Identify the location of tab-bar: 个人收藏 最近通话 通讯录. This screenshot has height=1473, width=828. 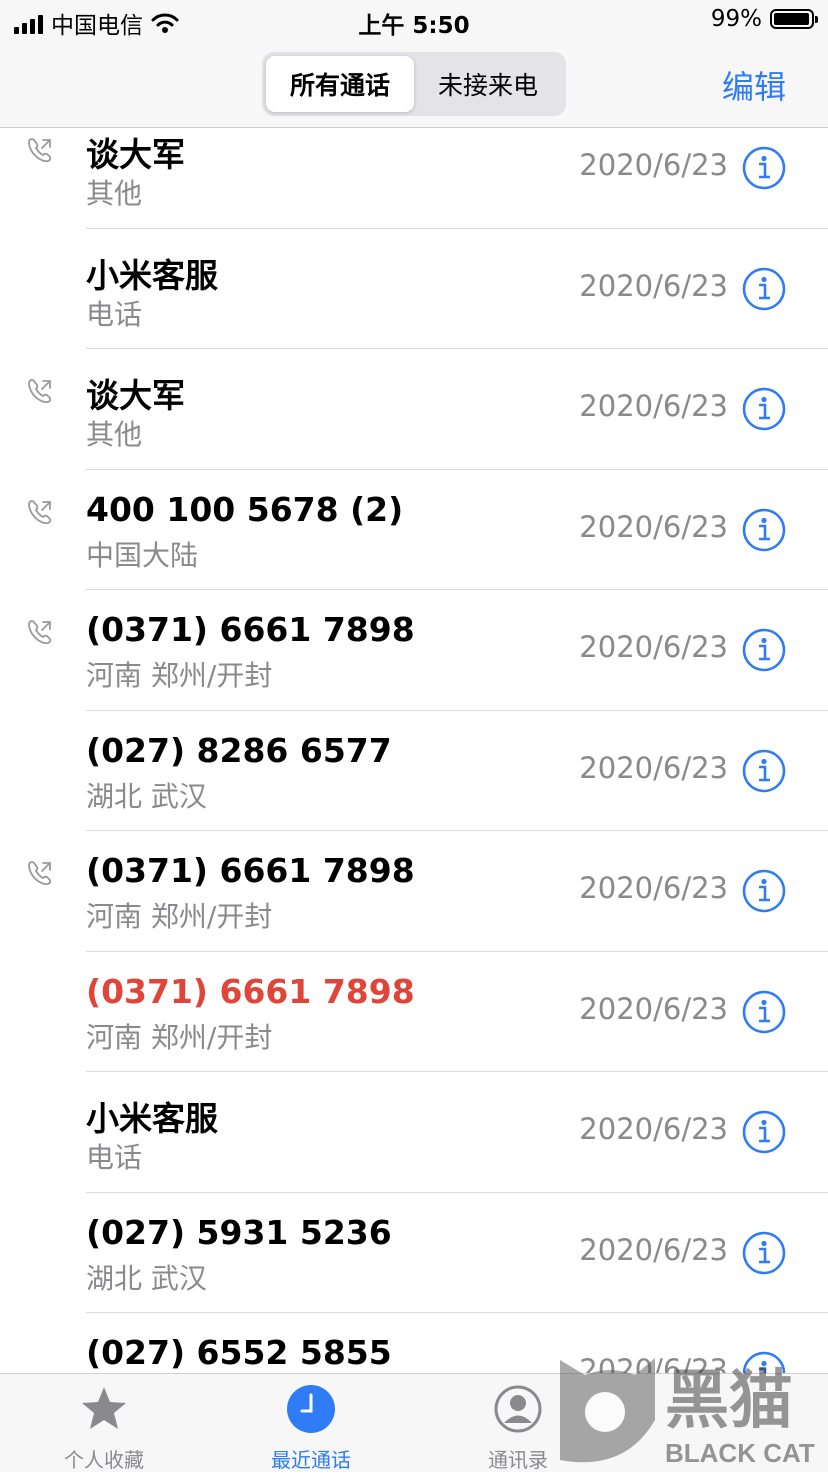
(414, 1422).